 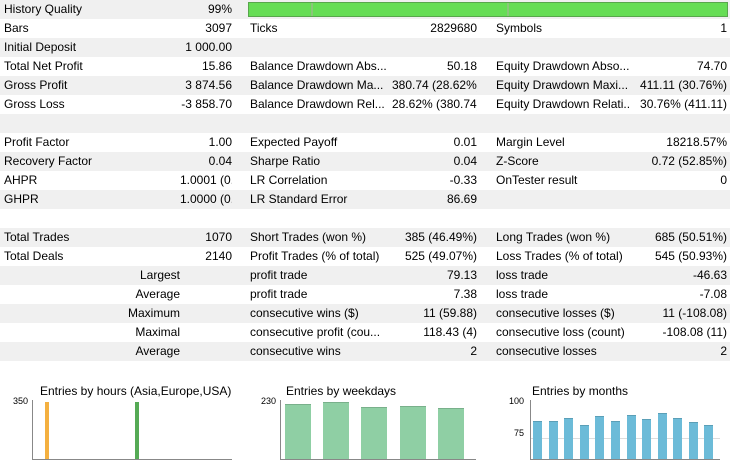 I want to click on value-1: 3097, so click(x=218, y=28).